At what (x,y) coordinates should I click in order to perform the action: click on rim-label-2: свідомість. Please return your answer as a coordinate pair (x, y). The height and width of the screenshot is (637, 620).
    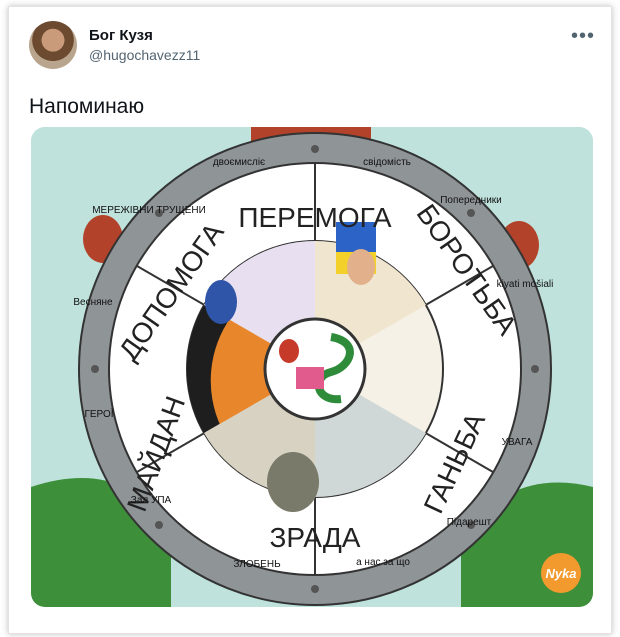
    Looking at the image, I should click on (387, 162).